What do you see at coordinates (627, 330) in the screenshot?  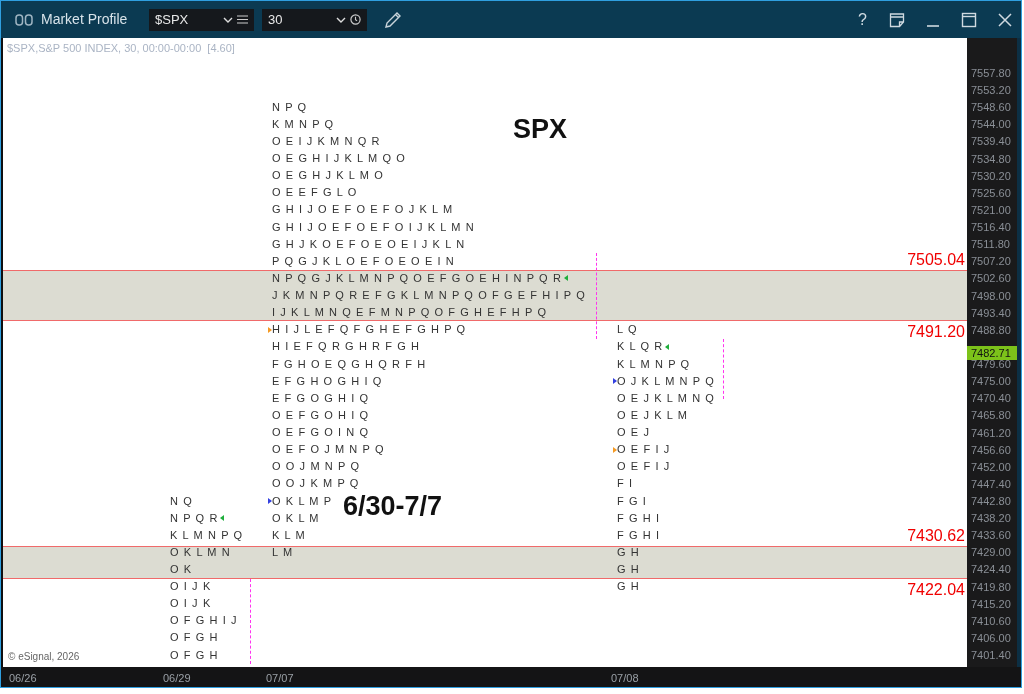 I see `profile-letters: L Q` at bounding box center [627, 330].